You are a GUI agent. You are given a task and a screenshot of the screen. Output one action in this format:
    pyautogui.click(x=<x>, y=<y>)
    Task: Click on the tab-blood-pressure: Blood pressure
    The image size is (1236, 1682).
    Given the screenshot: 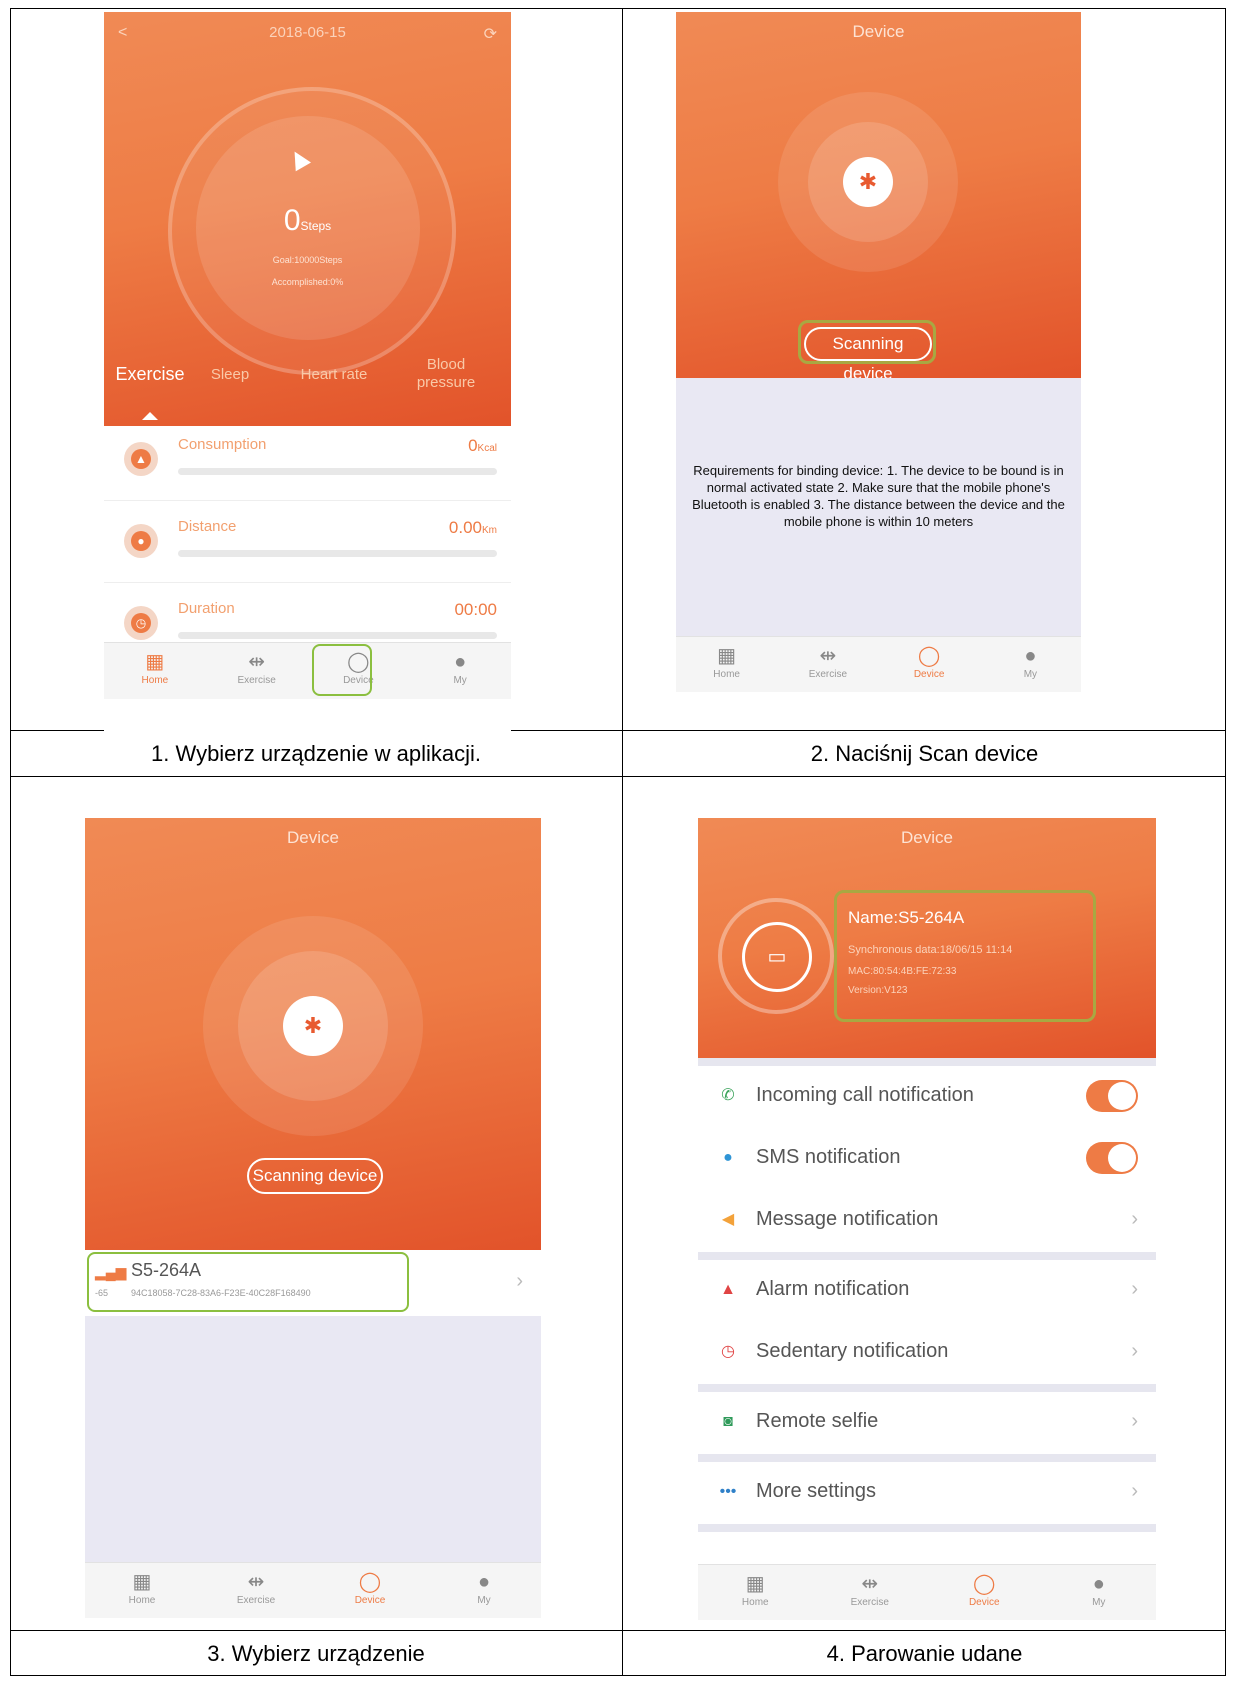 What is the action you would take?
    pyautogui.click(x=446, y=374)
    